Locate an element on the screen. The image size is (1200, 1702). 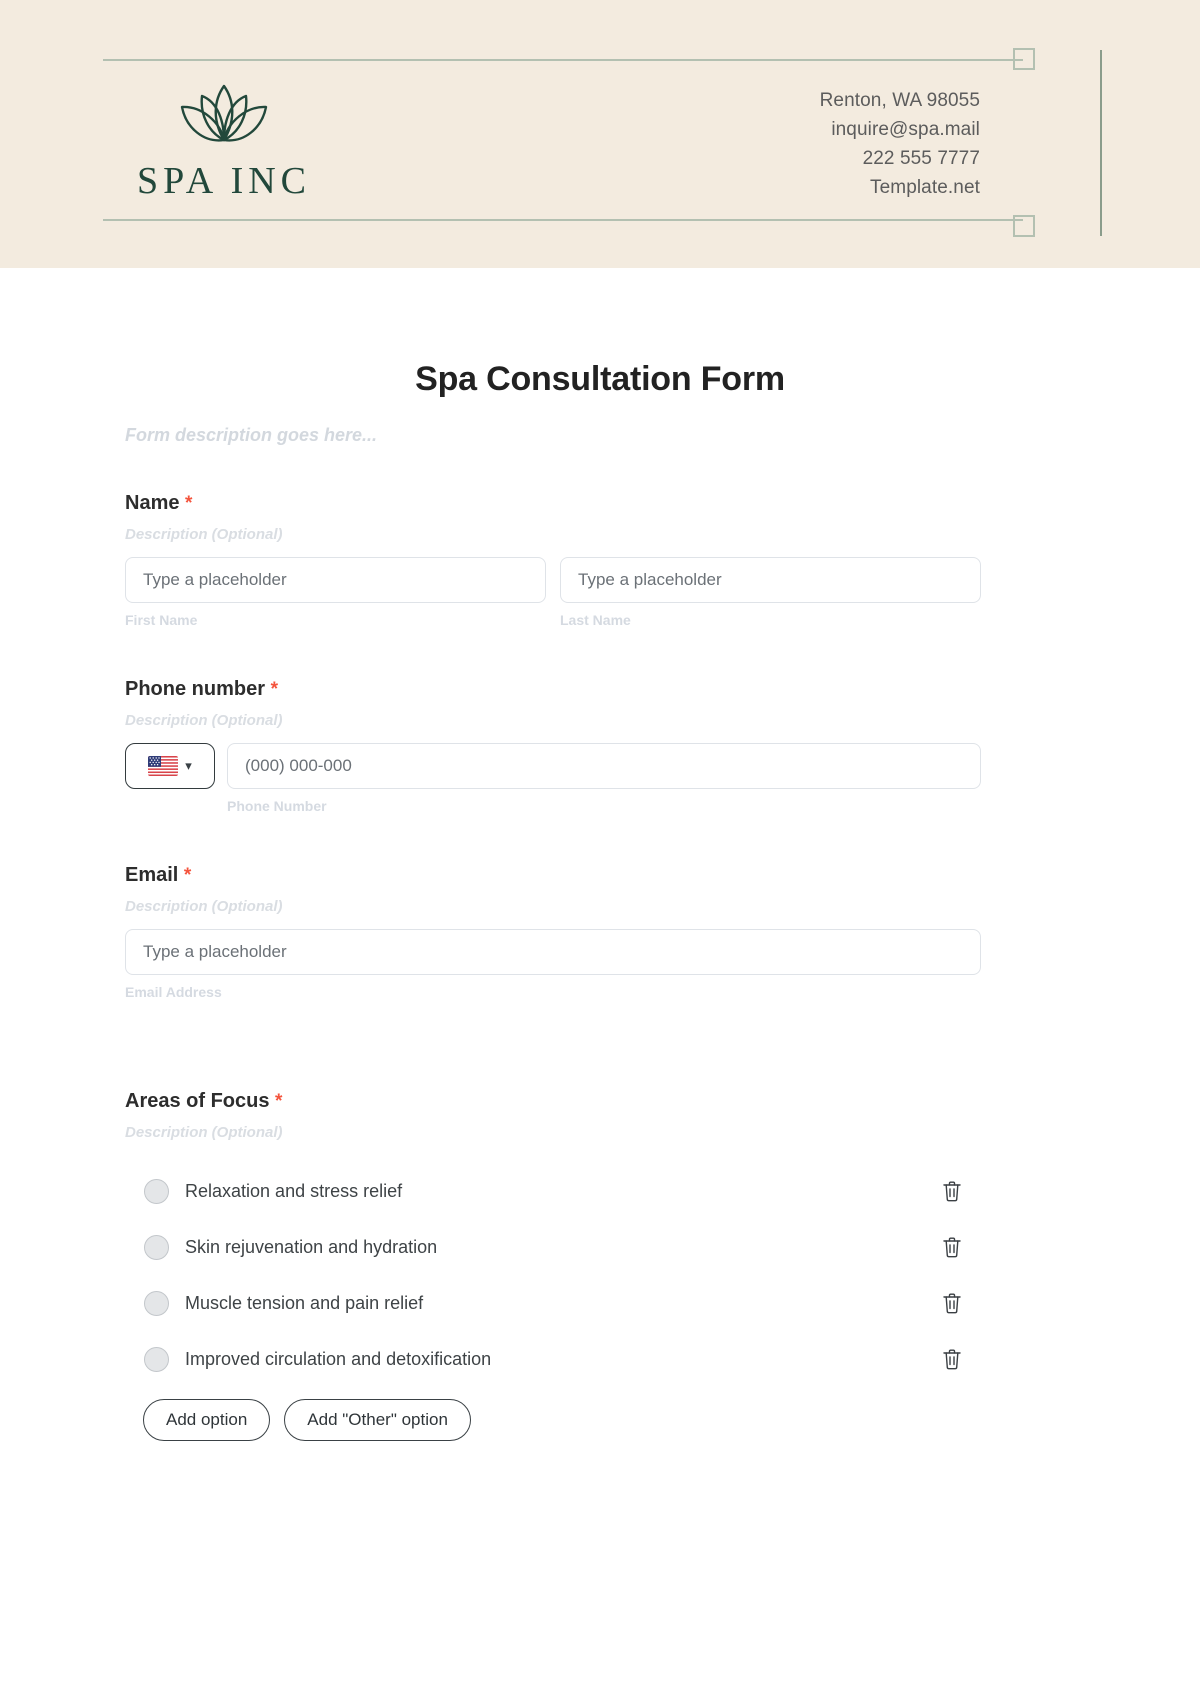
field-email-label-text: Email is located at coordinates (152, 875).